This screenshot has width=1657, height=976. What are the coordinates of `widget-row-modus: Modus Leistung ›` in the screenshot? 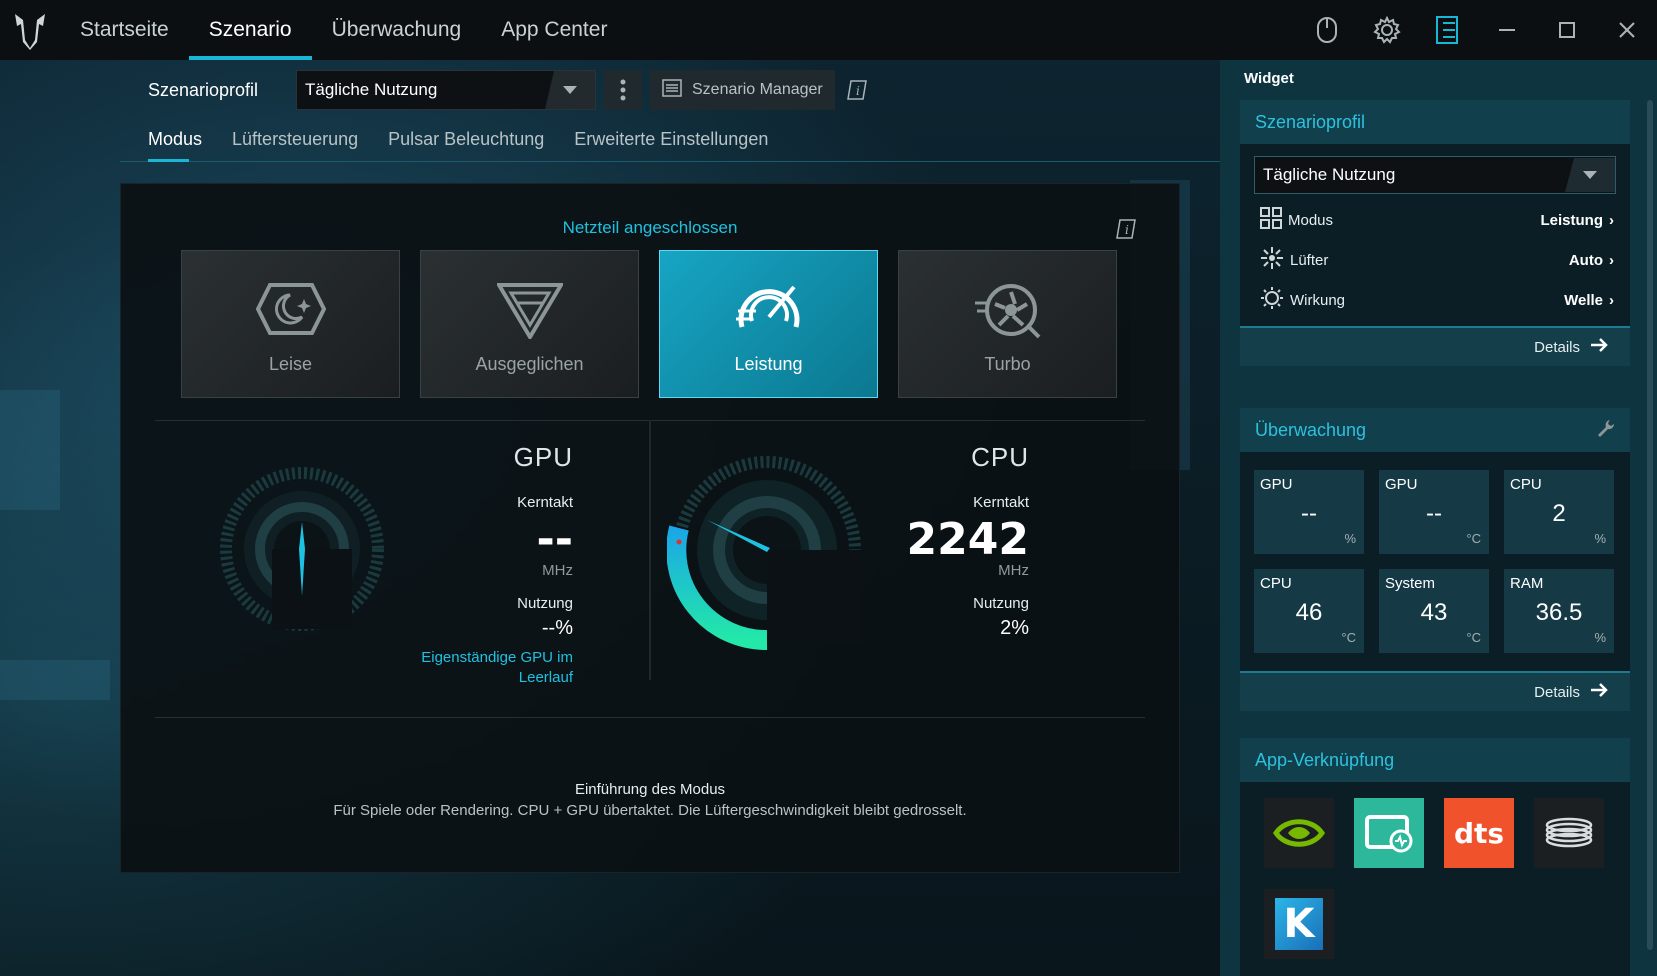 It's located at (1435, 220).